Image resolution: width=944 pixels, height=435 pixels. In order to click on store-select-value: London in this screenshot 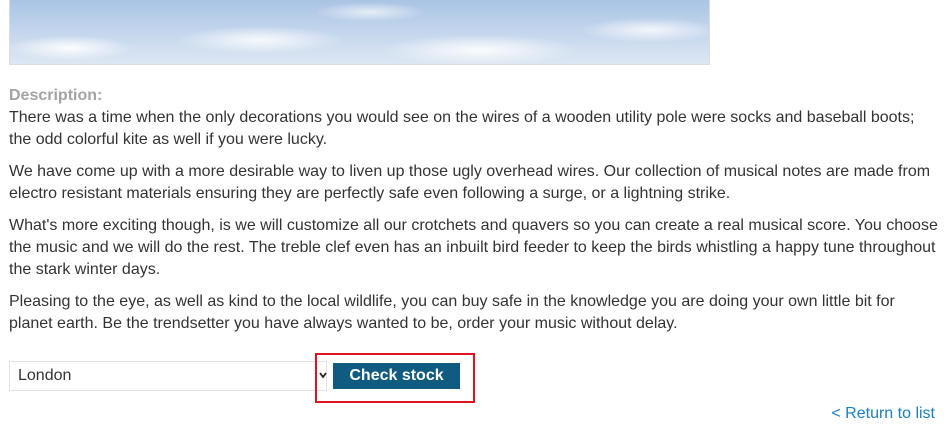, I will do `click(45, 375)`.